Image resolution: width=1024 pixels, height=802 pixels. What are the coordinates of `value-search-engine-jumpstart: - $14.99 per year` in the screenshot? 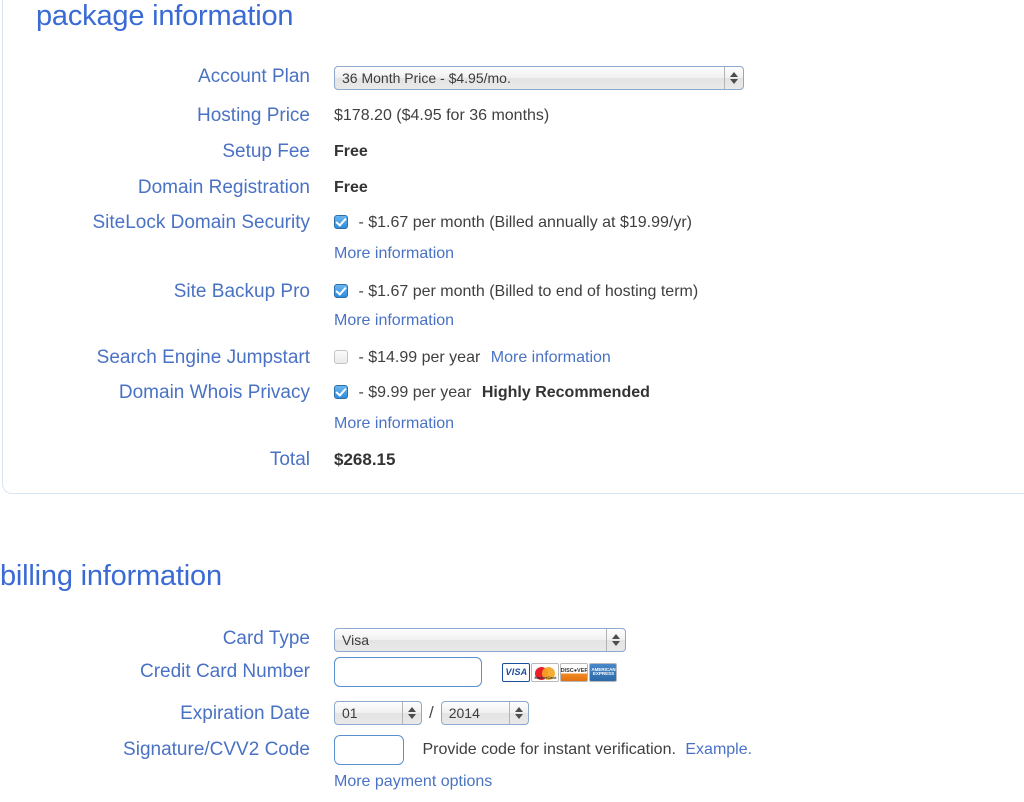 It's located at (419, 357).